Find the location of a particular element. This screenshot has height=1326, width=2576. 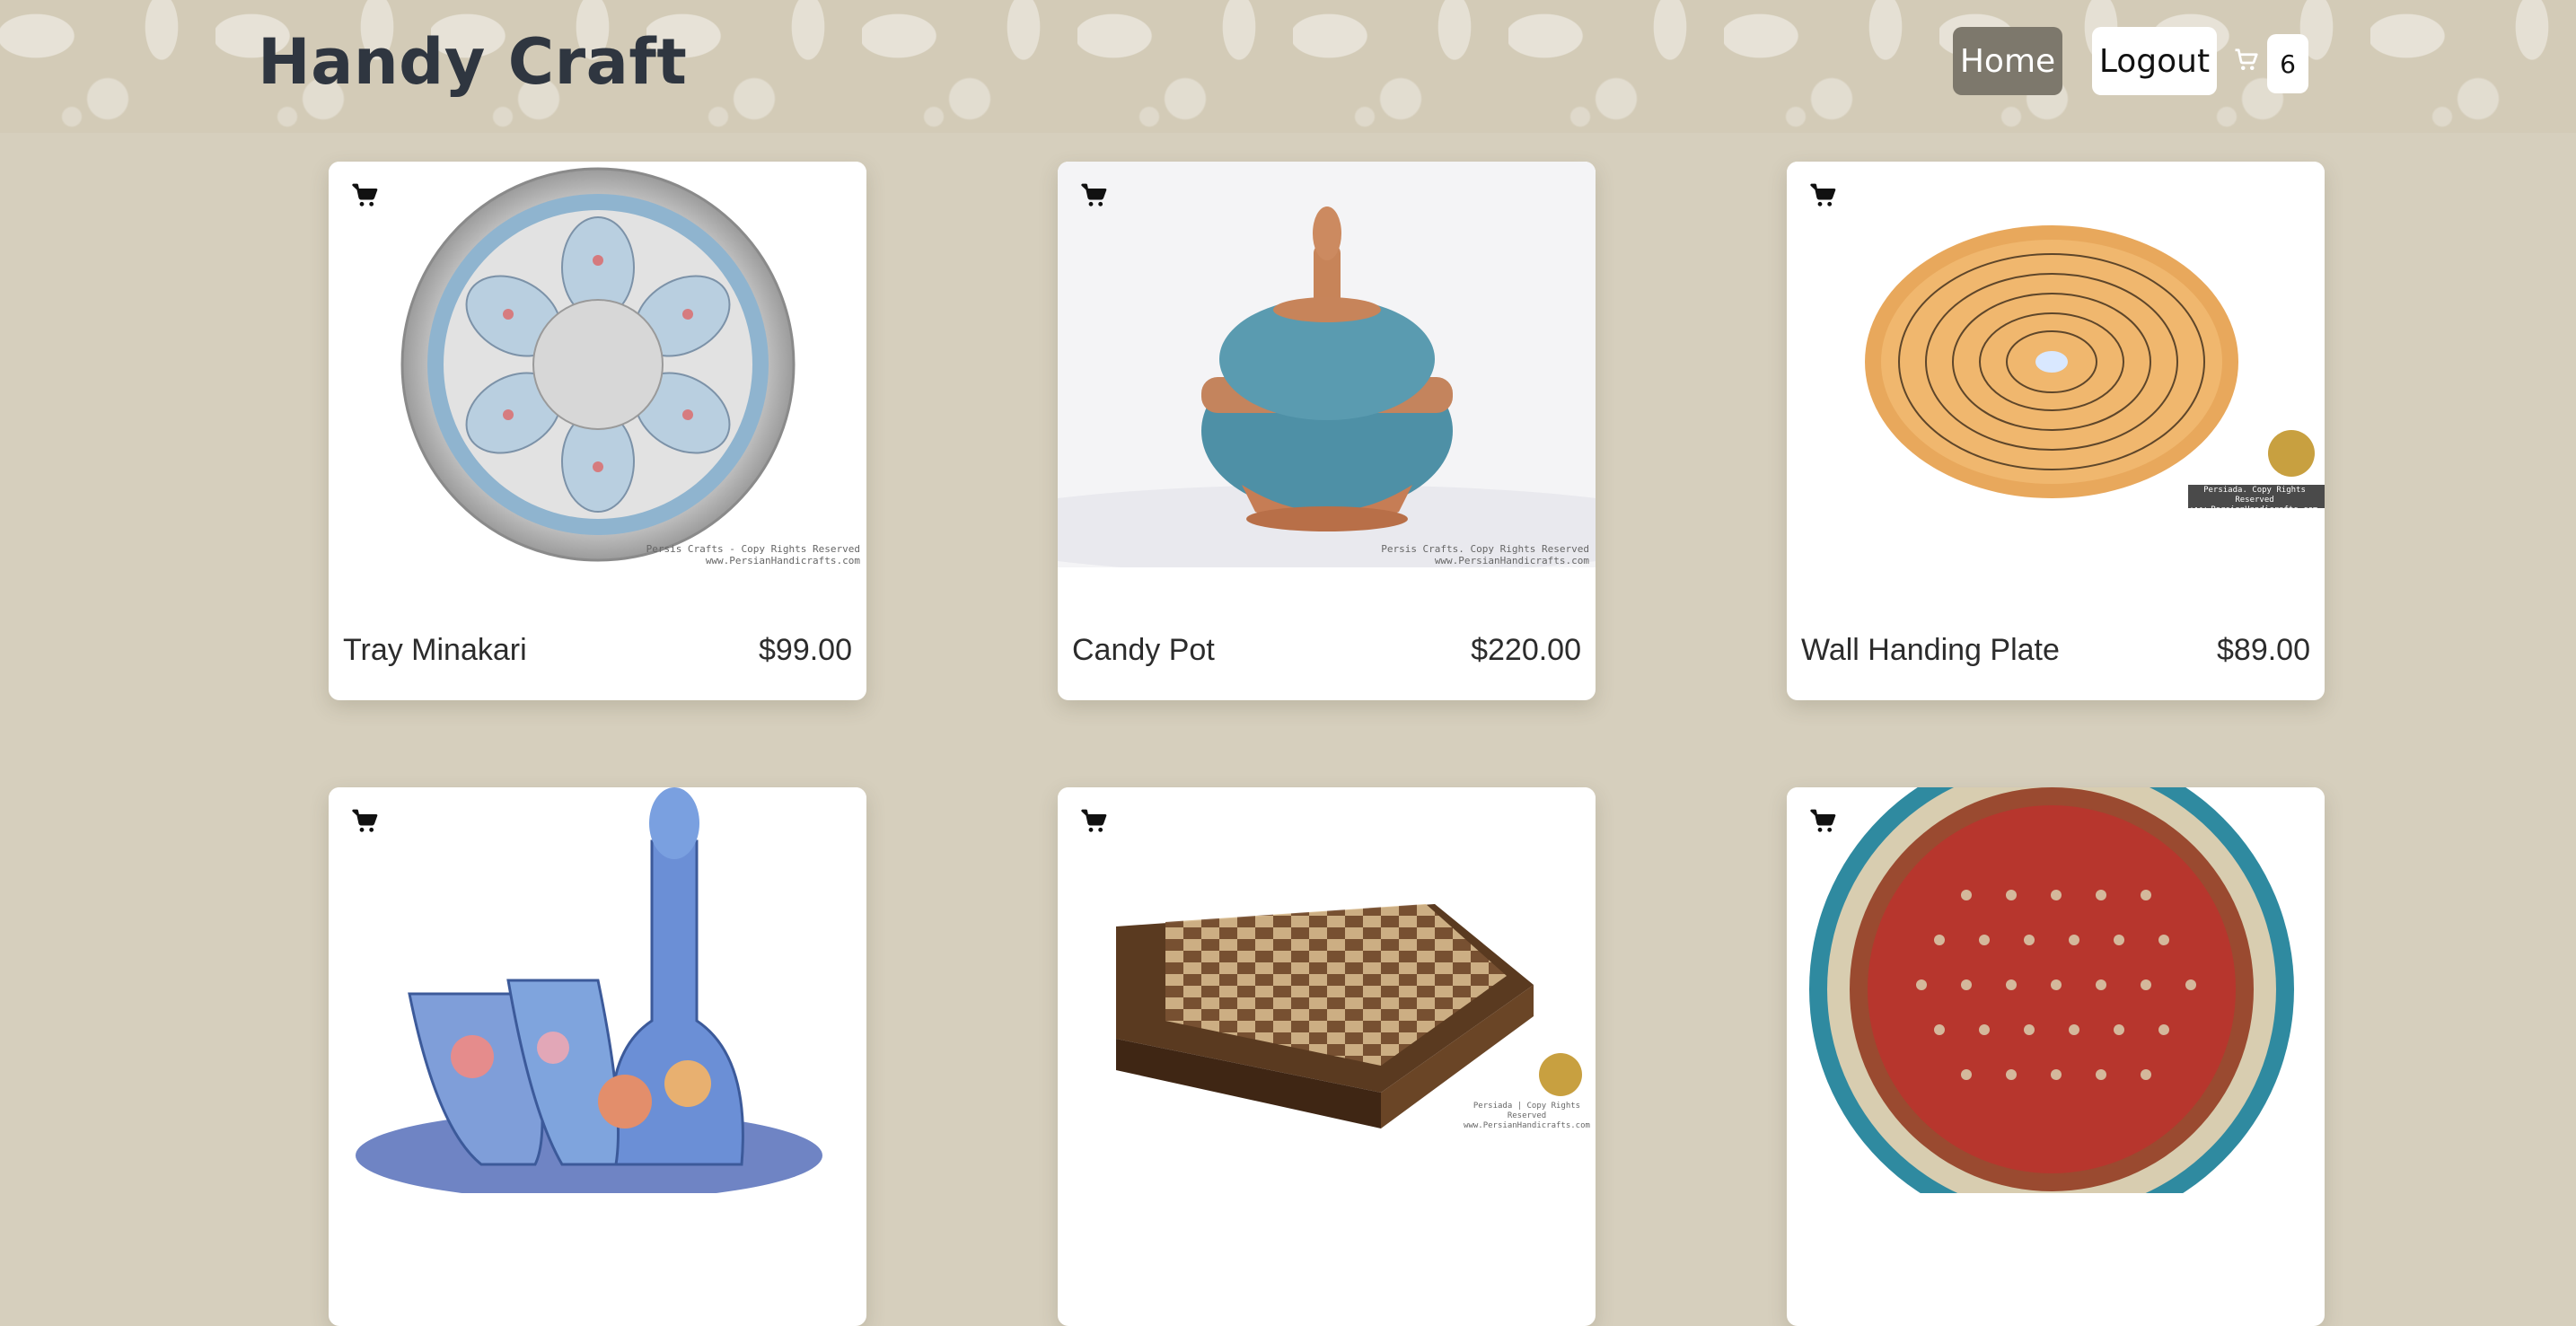

product-name: Wall Handing Plate is located at coordinates (1931, 650).